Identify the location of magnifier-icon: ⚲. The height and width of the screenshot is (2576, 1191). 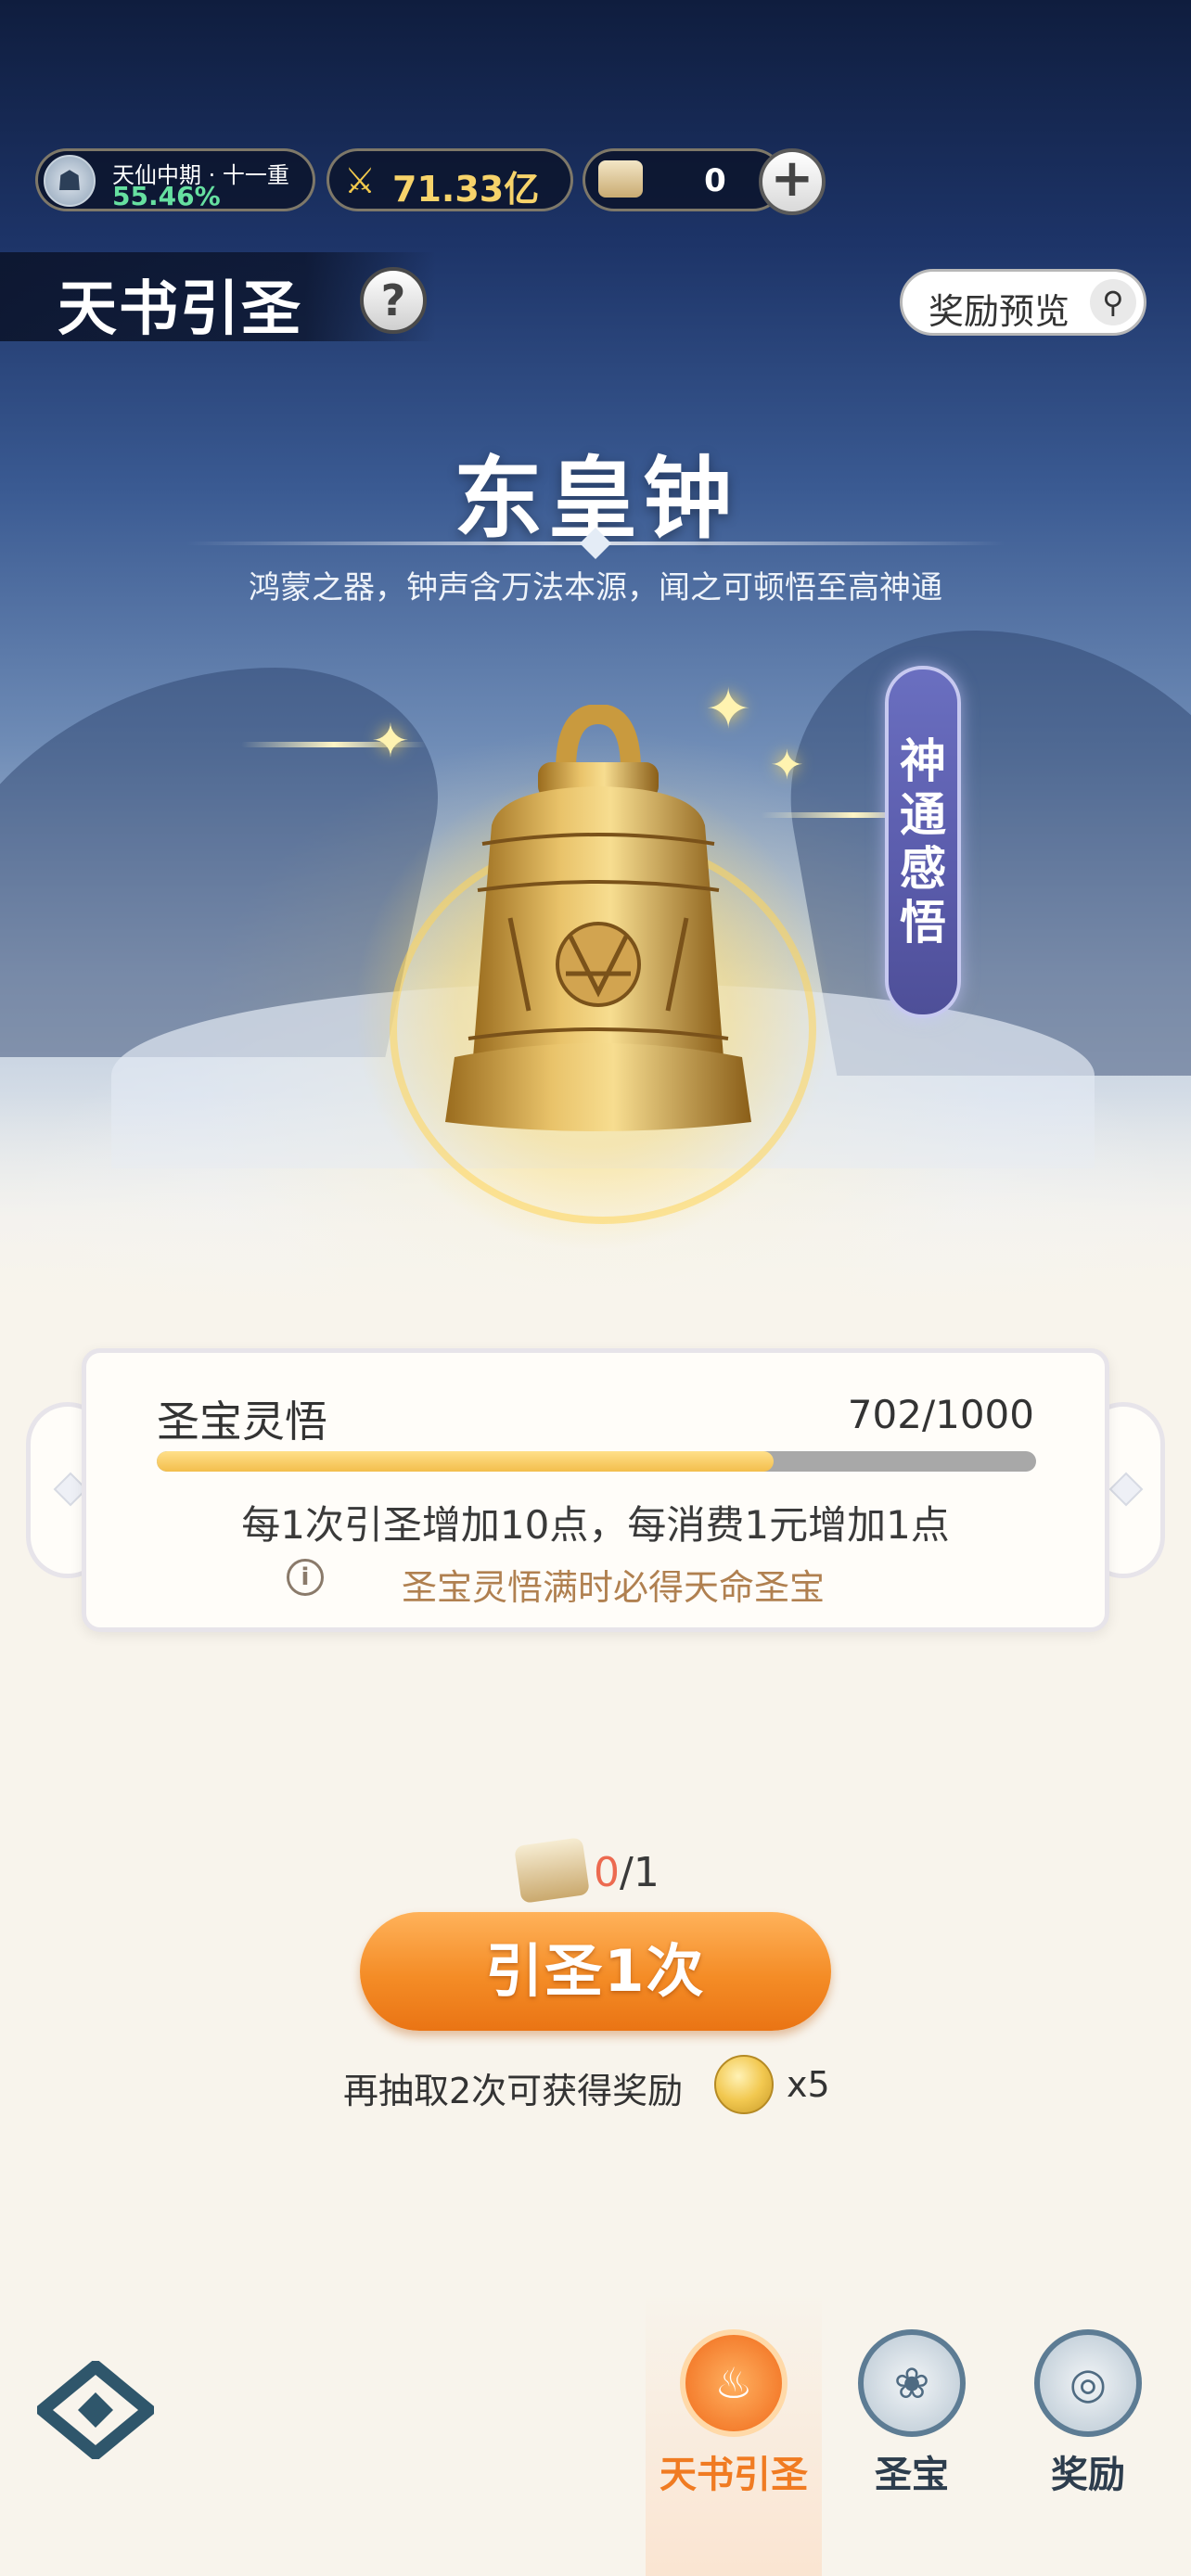
(1113, 302).